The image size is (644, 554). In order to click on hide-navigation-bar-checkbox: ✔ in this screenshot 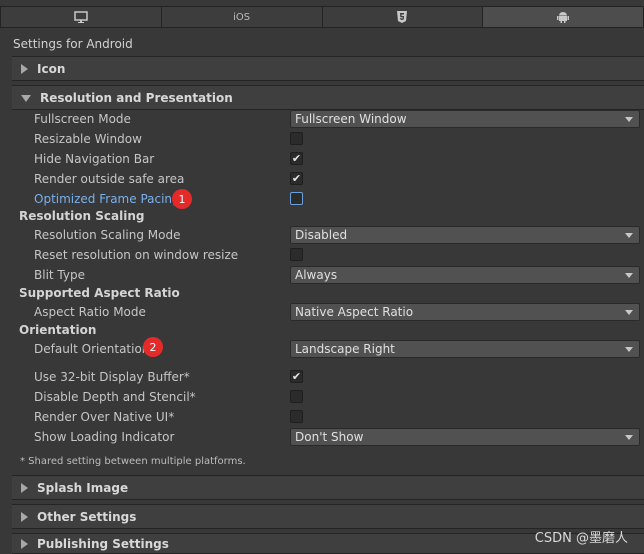, I will do `click(296, 158)`.